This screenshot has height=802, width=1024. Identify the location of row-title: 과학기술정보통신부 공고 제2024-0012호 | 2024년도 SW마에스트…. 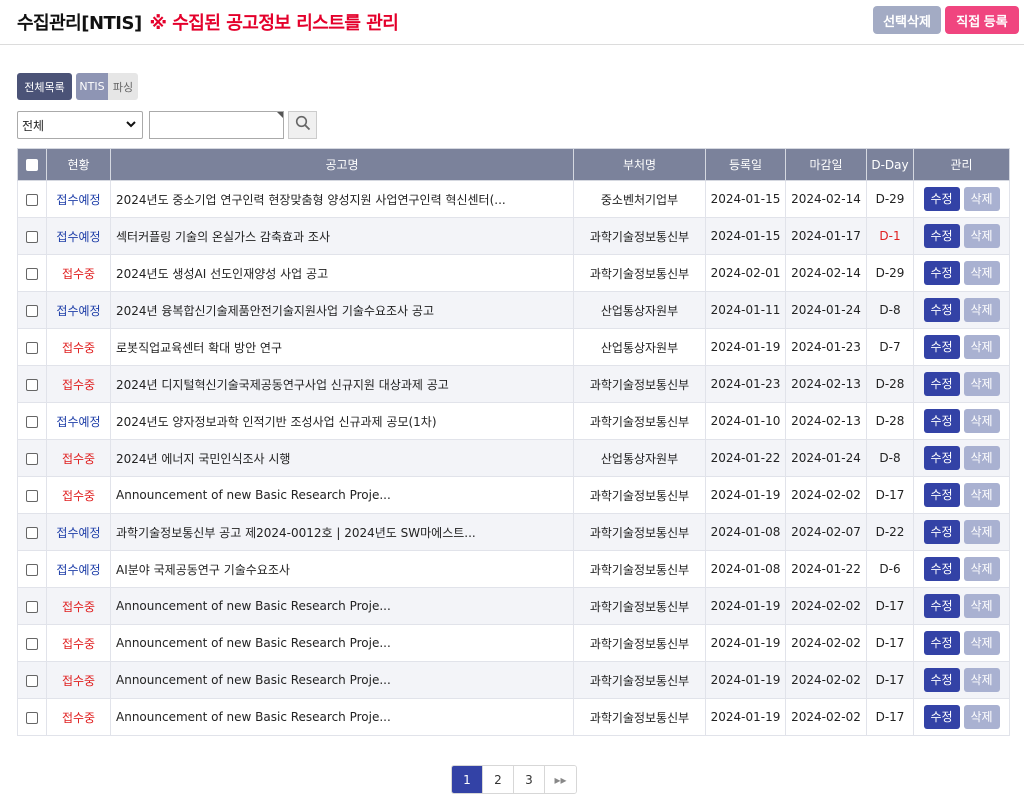
(342, 532).